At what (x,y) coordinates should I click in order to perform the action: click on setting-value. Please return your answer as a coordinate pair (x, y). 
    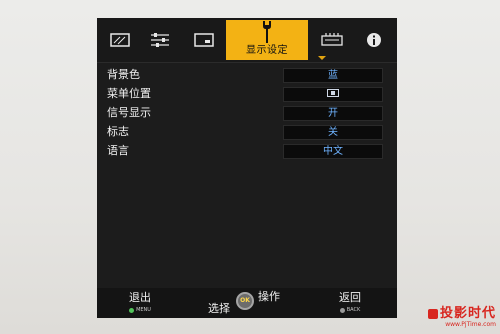
    Looking at the image, I should click on (333, 94).